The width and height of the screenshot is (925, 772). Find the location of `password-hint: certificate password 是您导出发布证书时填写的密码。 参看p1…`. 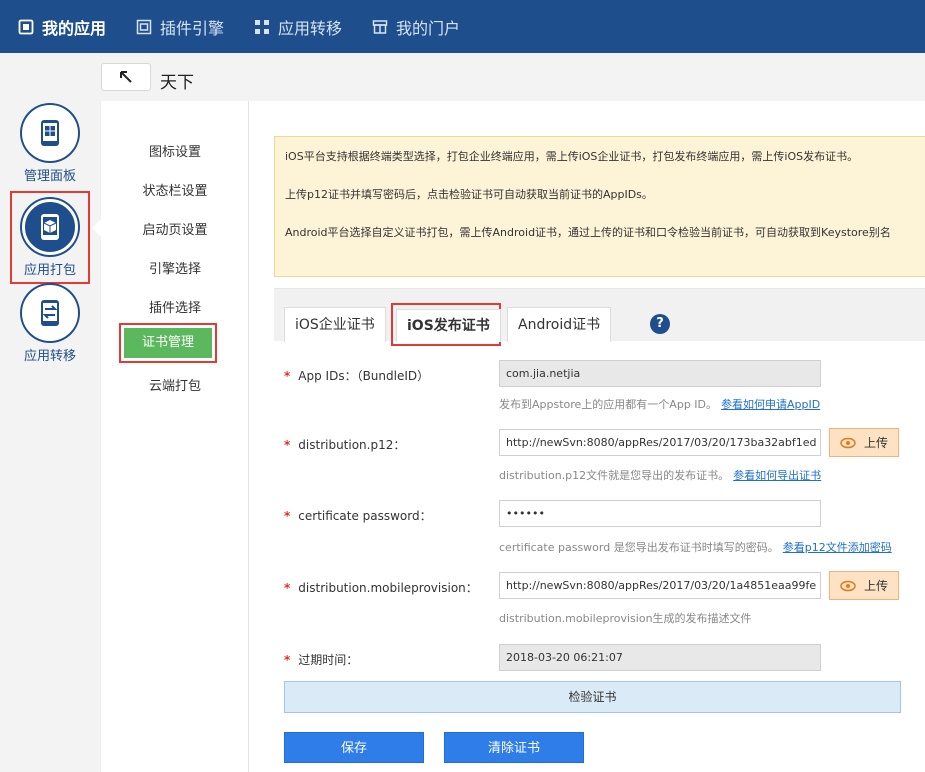

password-hint: certificate password 是您导出发布证书时填写的密码。 参看p1… is located at coordinates (695, 547).